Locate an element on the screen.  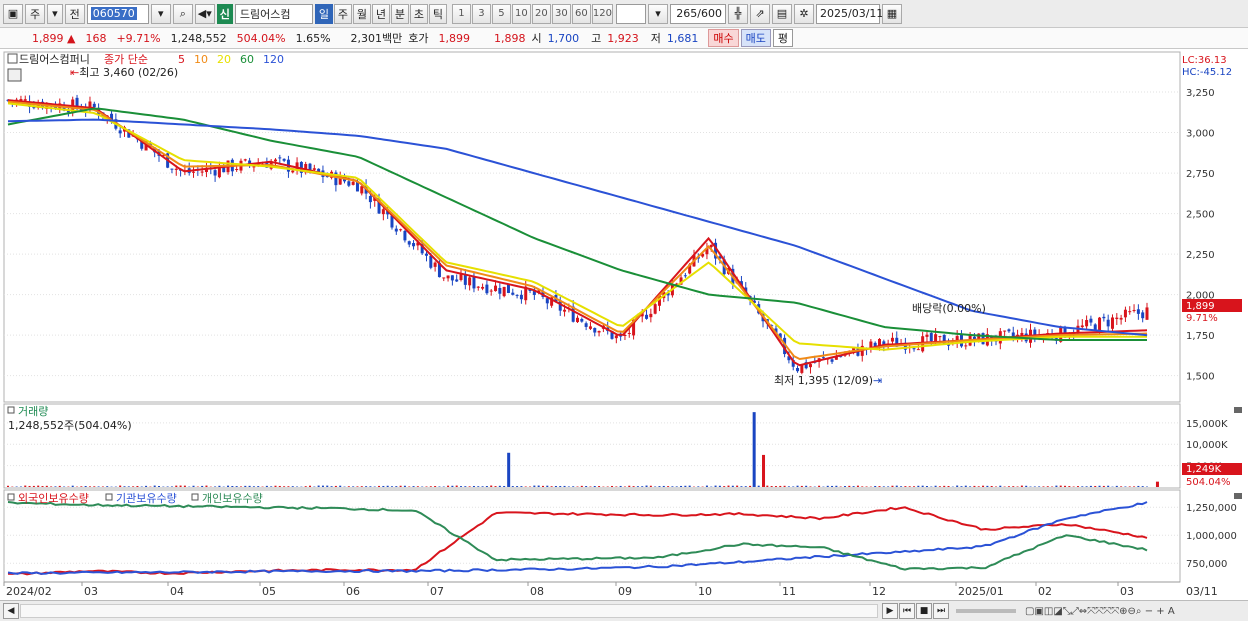
holding-panel-close-icon is located at coordinates (1238, 496).